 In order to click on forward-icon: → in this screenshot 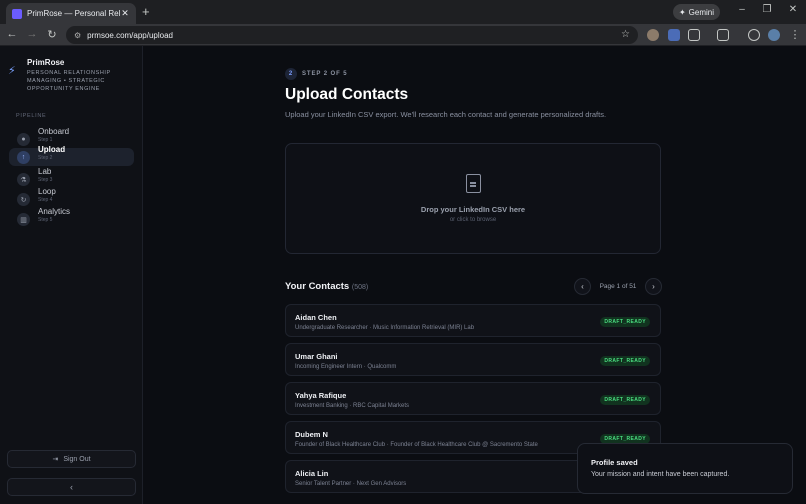, I will do `click(32, 34)`.